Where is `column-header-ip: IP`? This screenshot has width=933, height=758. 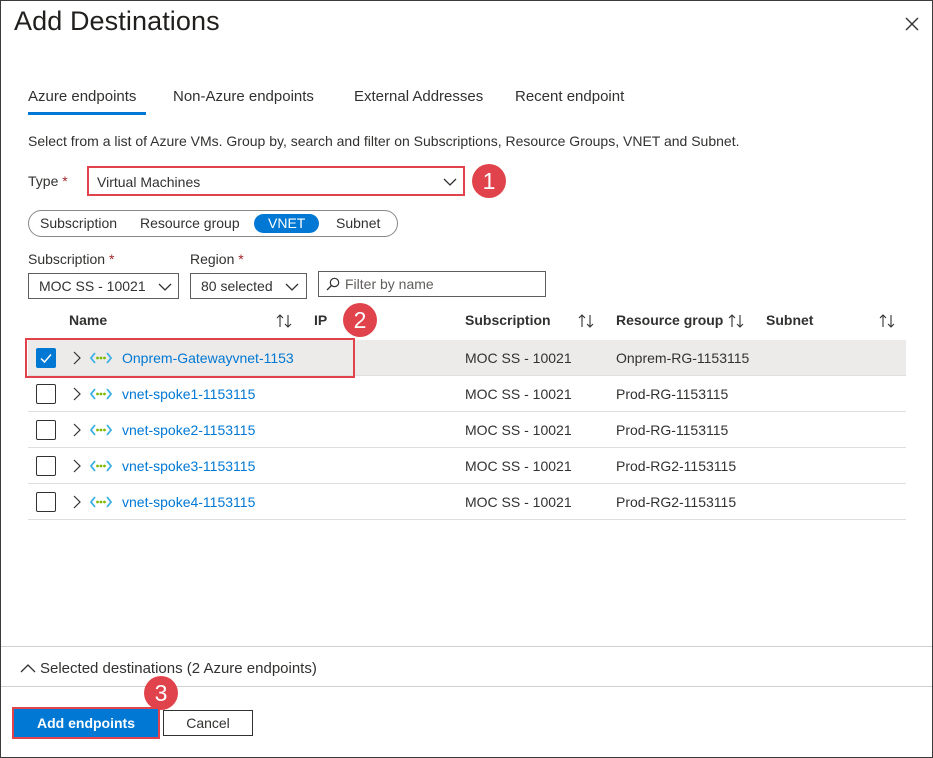
column-header-ip: IP is located at coordinates (320, 320).